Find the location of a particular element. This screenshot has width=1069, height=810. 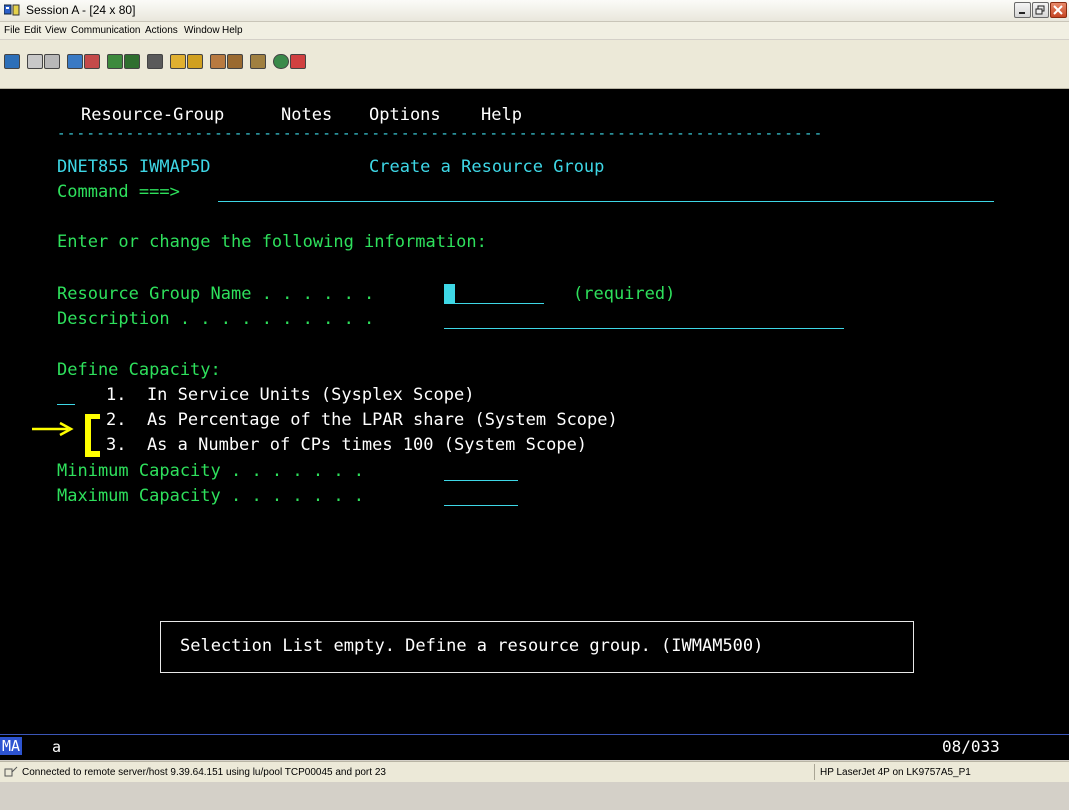

operator-information-area: MA a 08/033 is located at coordinates (534, 747).